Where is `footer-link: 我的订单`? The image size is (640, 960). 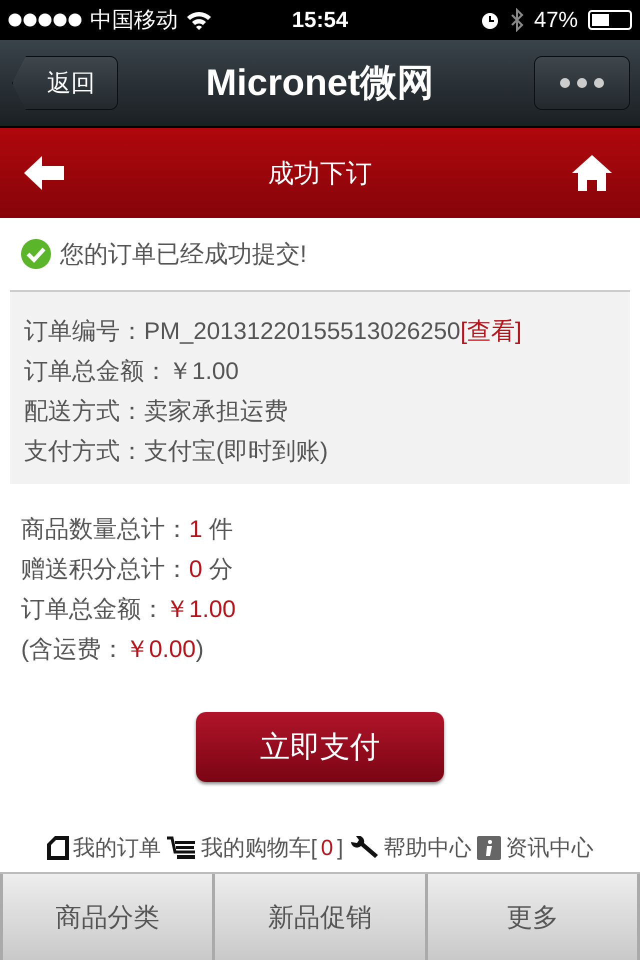
footer-link: 我的订单 is located at coordinates (116, 848).